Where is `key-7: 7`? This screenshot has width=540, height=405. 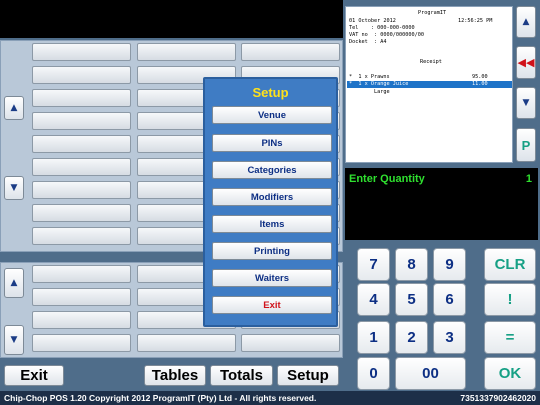 key-7: 7 is located at coordinates (373, 264).